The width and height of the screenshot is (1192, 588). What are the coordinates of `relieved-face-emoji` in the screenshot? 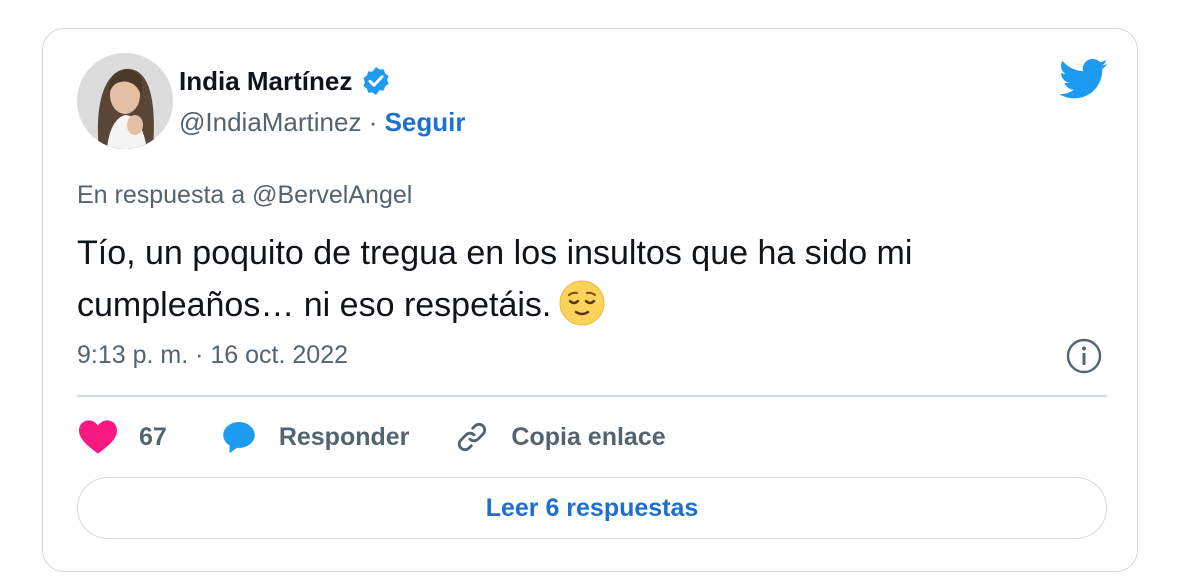 It's located at (582, 303).